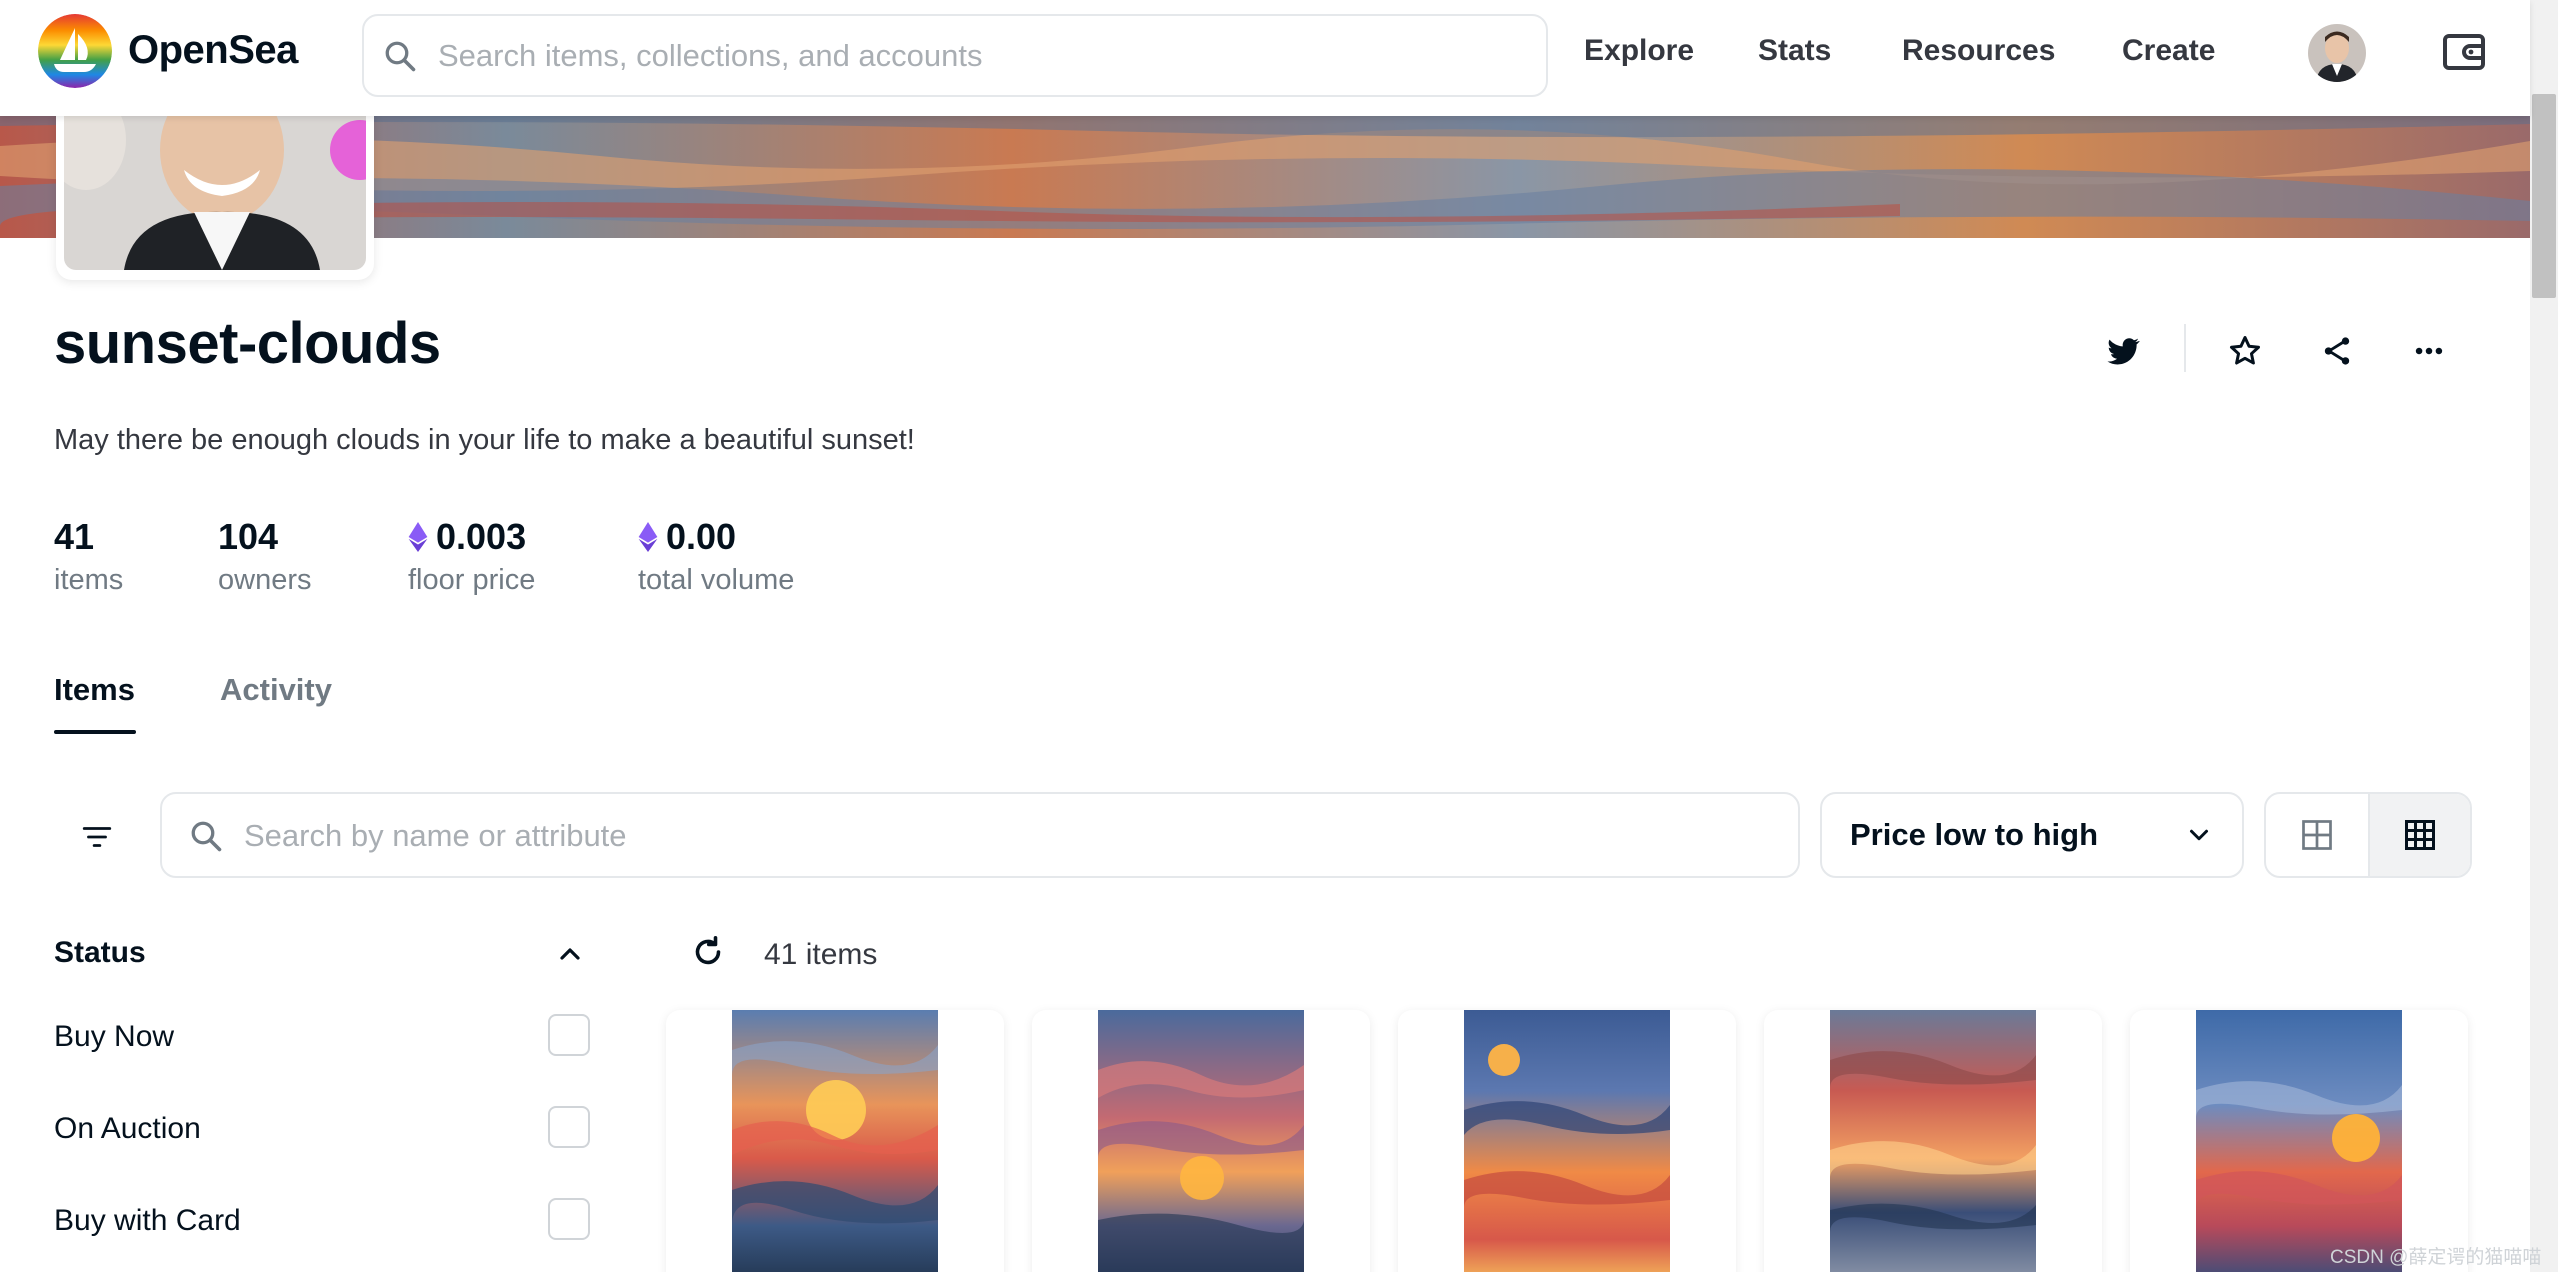  Describe the element at coordinates (2337, 351) in the screenshot. I see `share-icon` at that location.